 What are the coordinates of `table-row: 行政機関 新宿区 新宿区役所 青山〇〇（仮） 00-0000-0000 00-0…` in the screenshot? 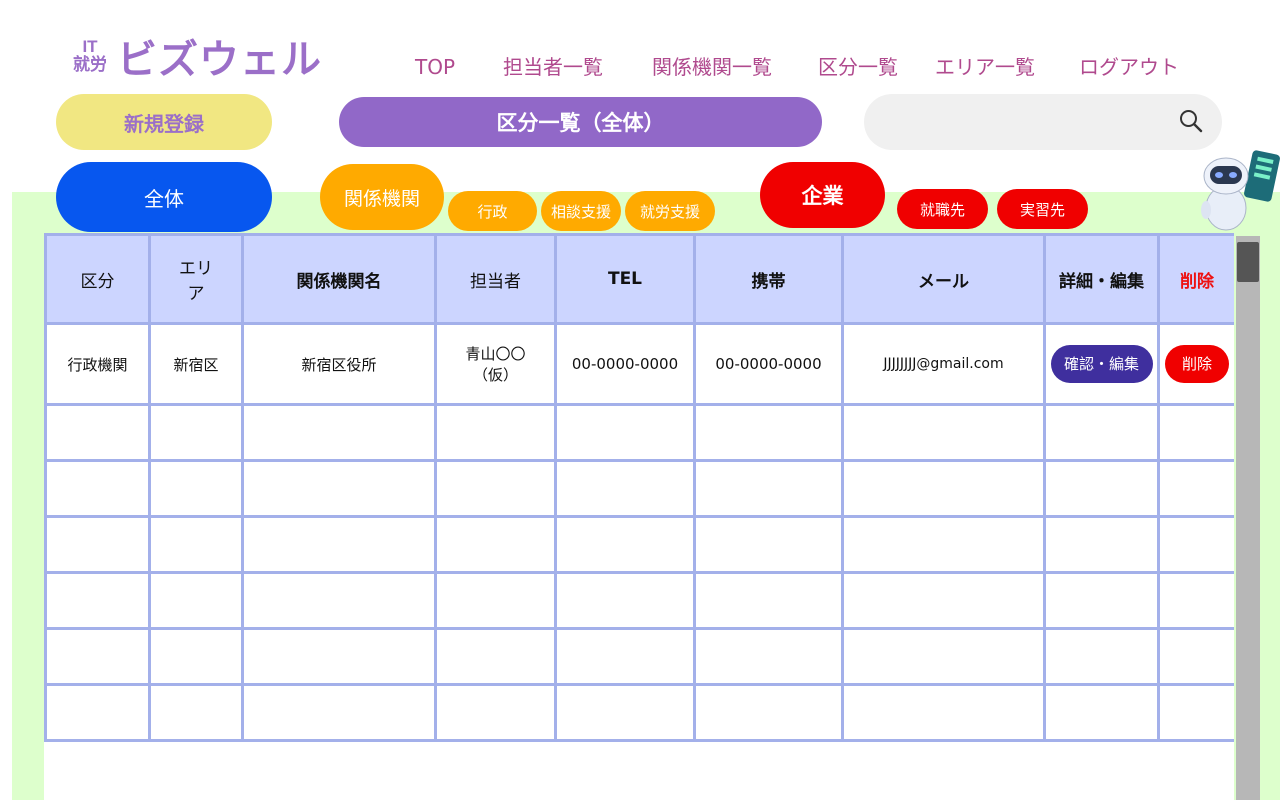 It's located at (639, 364).